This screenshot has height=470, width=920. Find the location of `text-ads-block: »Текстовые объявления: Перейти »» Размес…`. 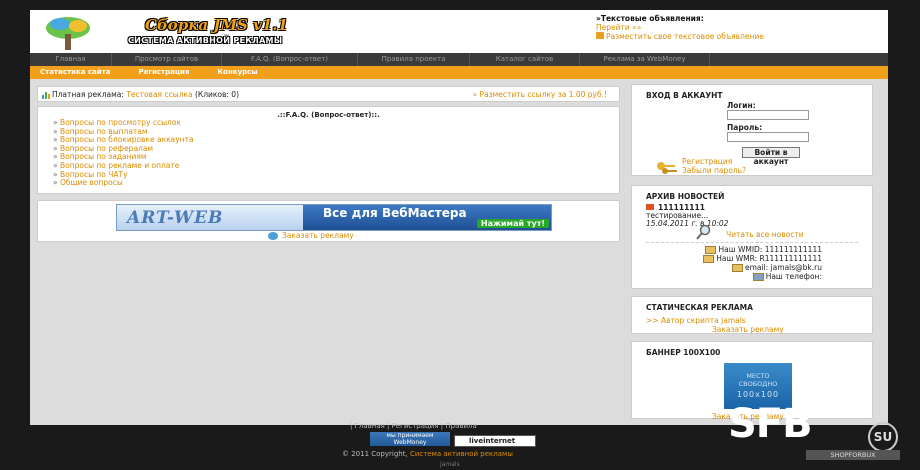

text-ads-block: »Текстовые объявления: Перейти »» Размес… is located at coordinates (680, 27).